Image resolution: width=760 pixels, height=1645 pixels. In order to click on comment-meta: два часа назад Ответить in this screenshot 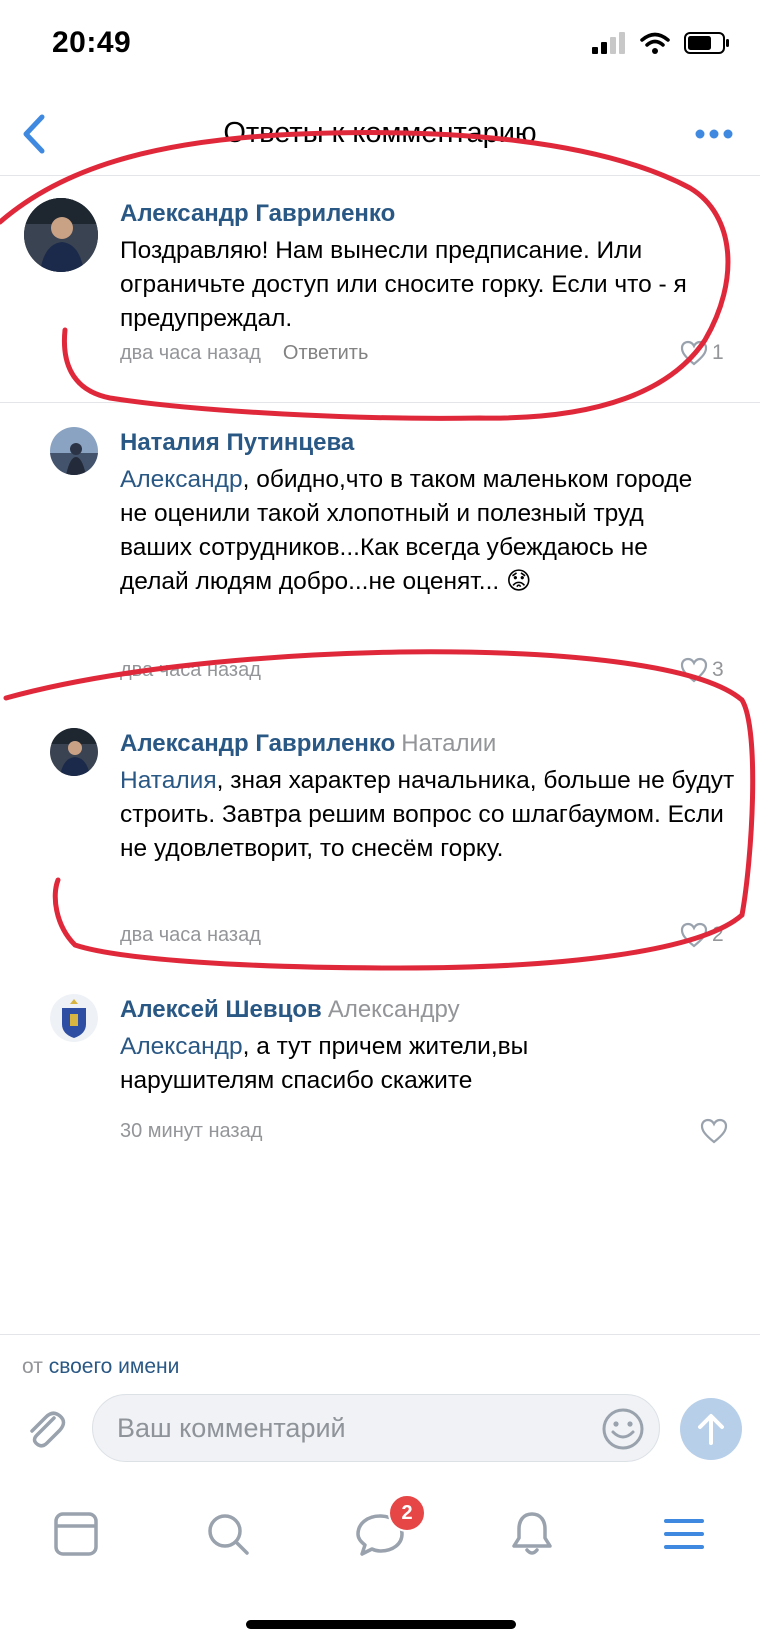, I will do `click(244, 353)`.